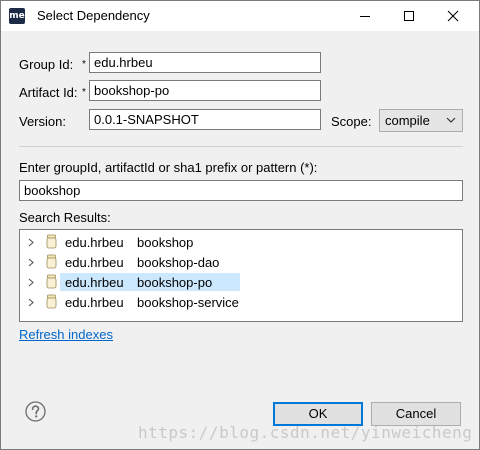  I want to click on scope-select: compile, so click(421, 120).